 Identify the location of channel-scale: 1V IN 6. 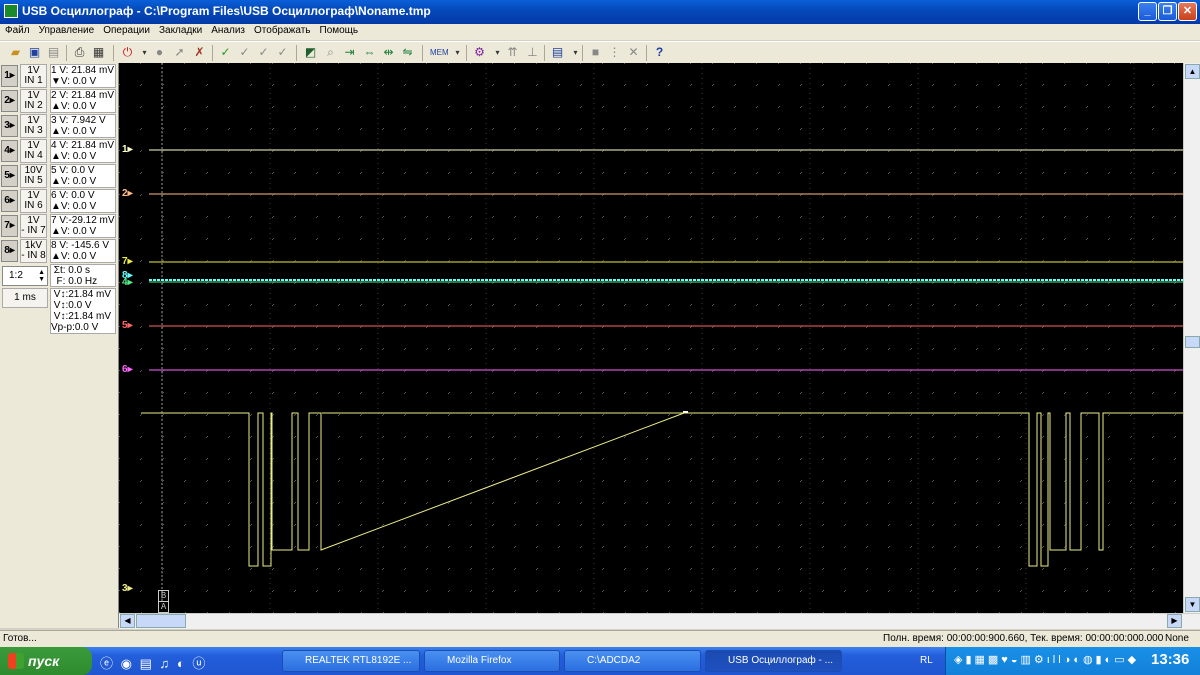
(33, 201).